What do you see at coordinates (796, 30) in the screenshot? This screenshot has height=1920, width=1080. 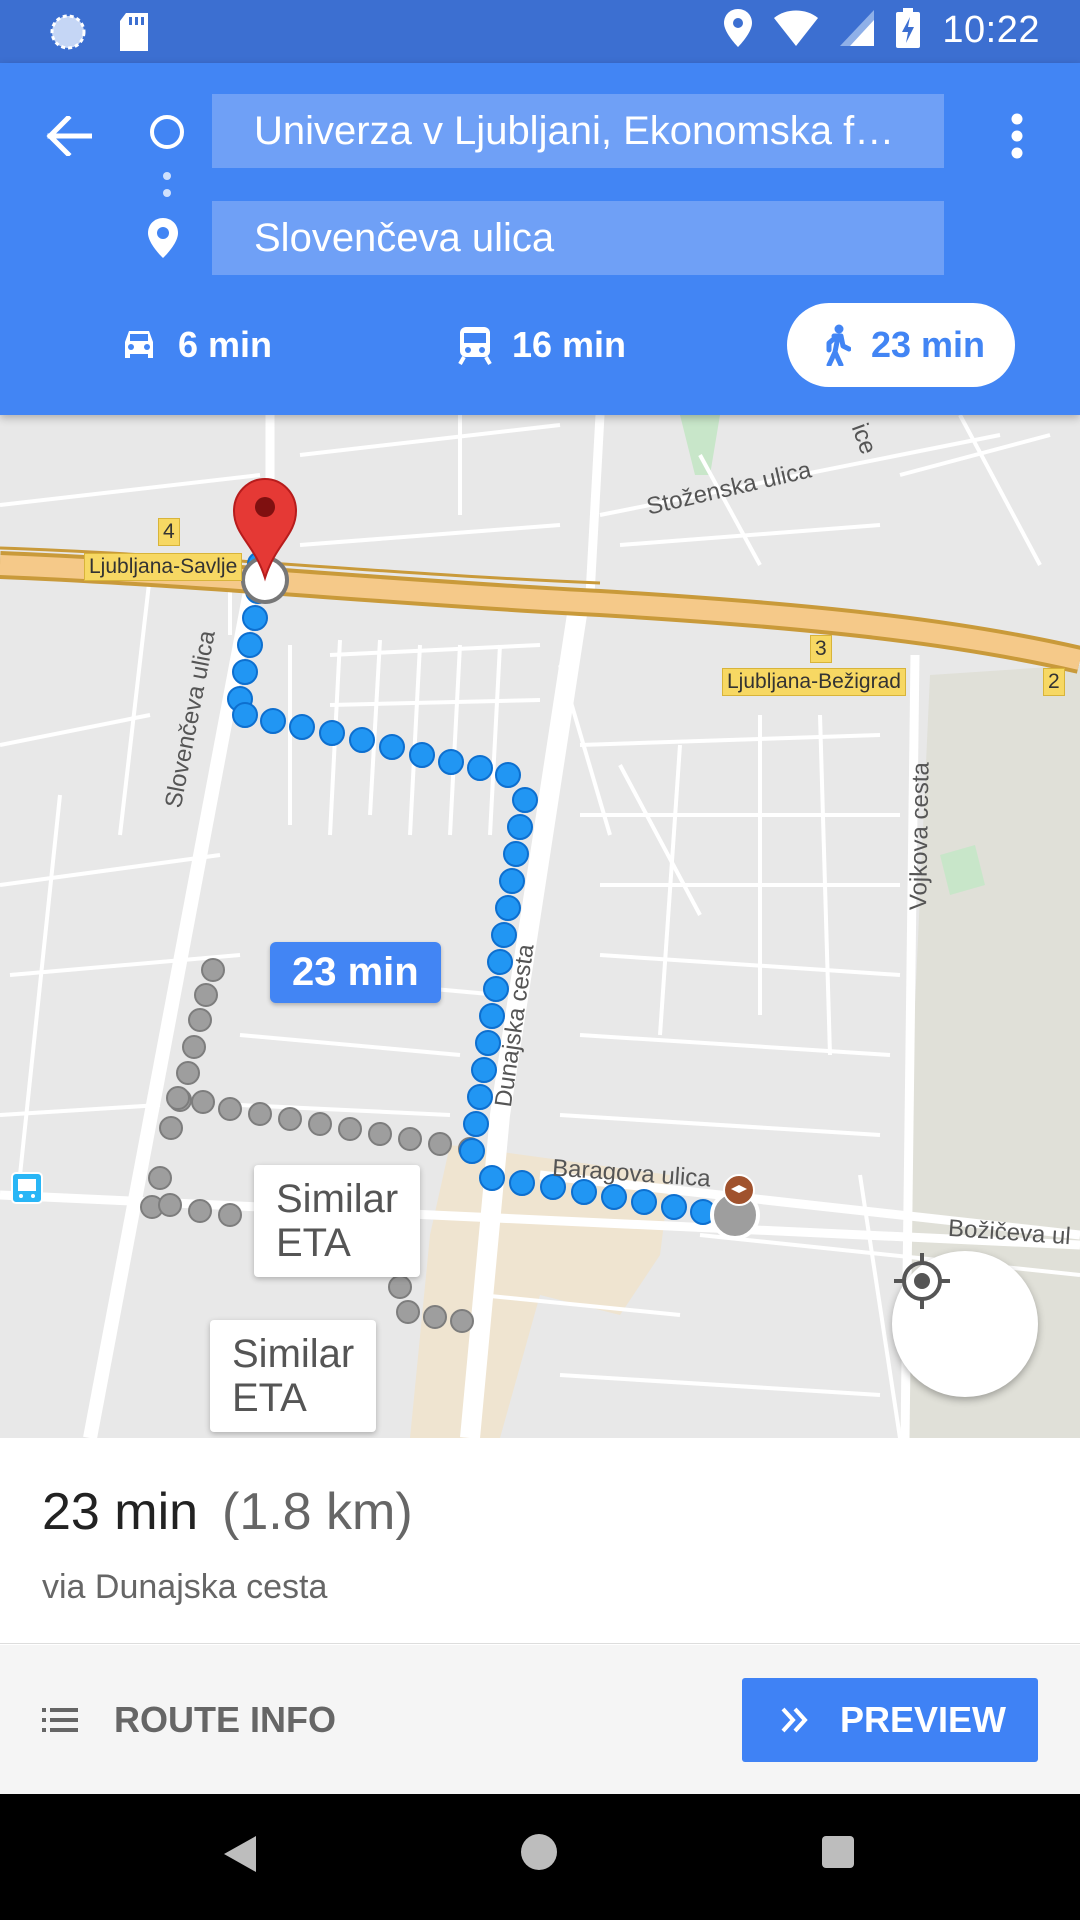 I see `wifi-icon` at bounding box center [796, 30].